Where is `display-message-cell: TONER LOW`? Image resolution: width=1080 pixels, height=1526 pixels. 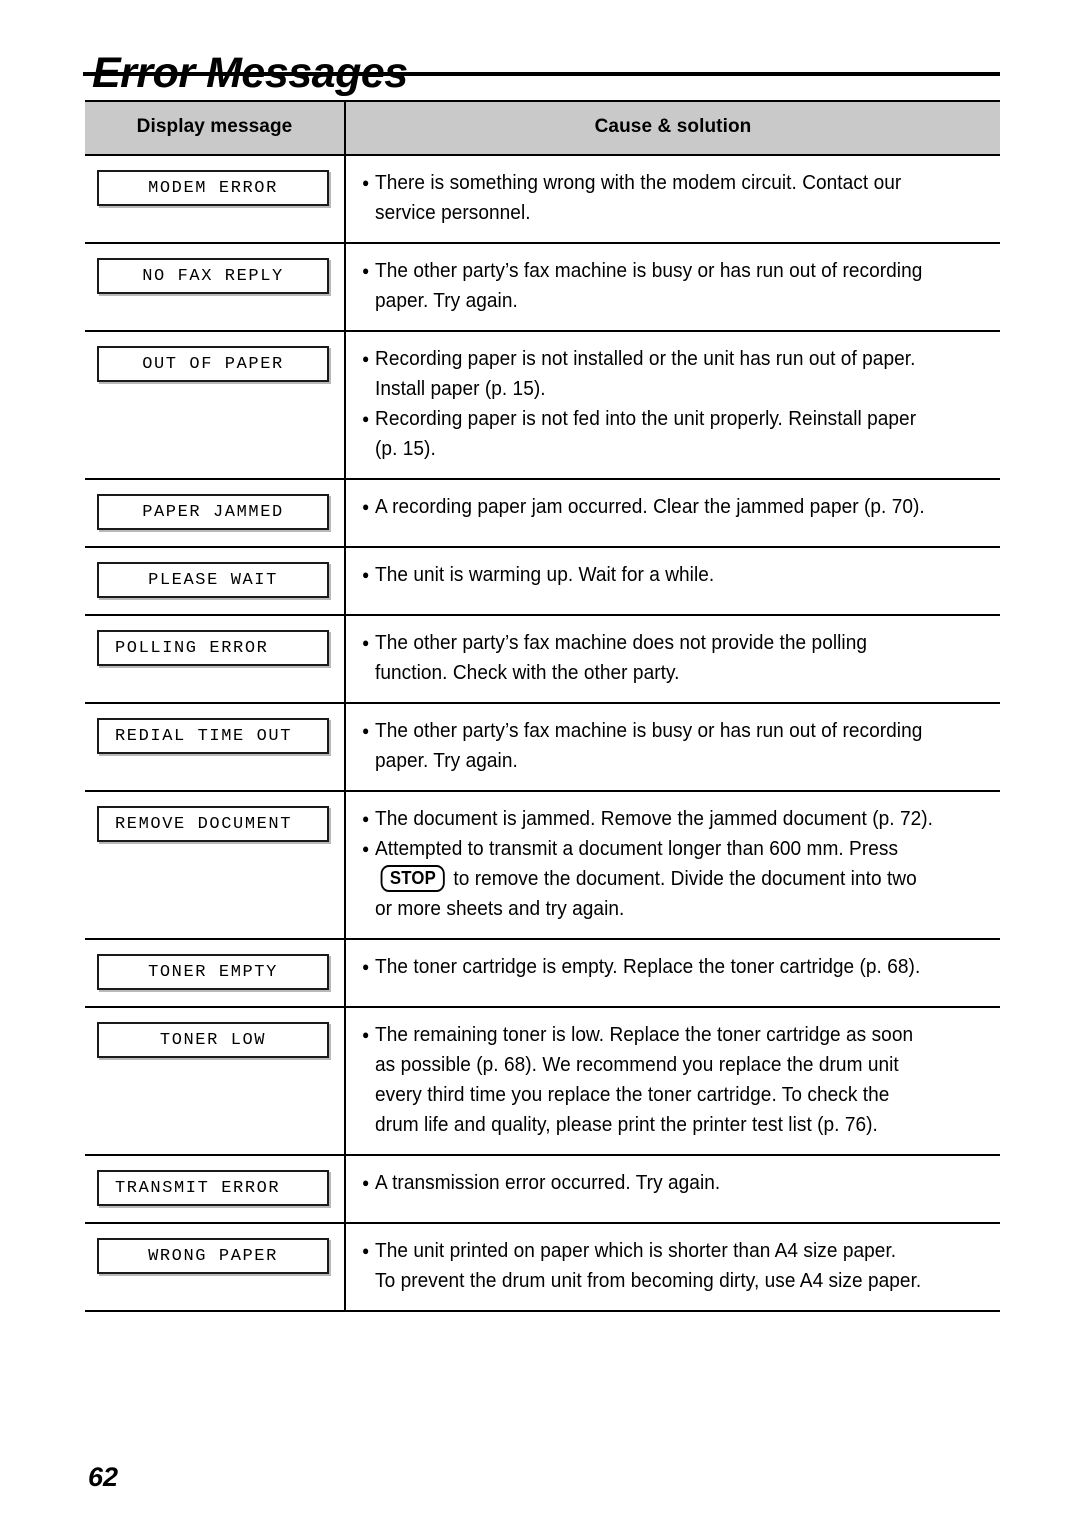 display-message-cell: TONER LOW is located at coordinates (215, 1081).